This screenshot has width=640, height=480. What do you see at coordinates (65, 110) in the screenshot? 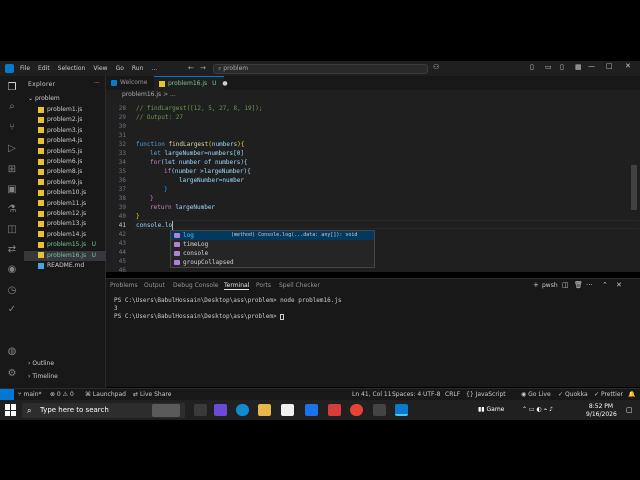
I see `file-item: problem1.js` at bounding box center [65, 110].